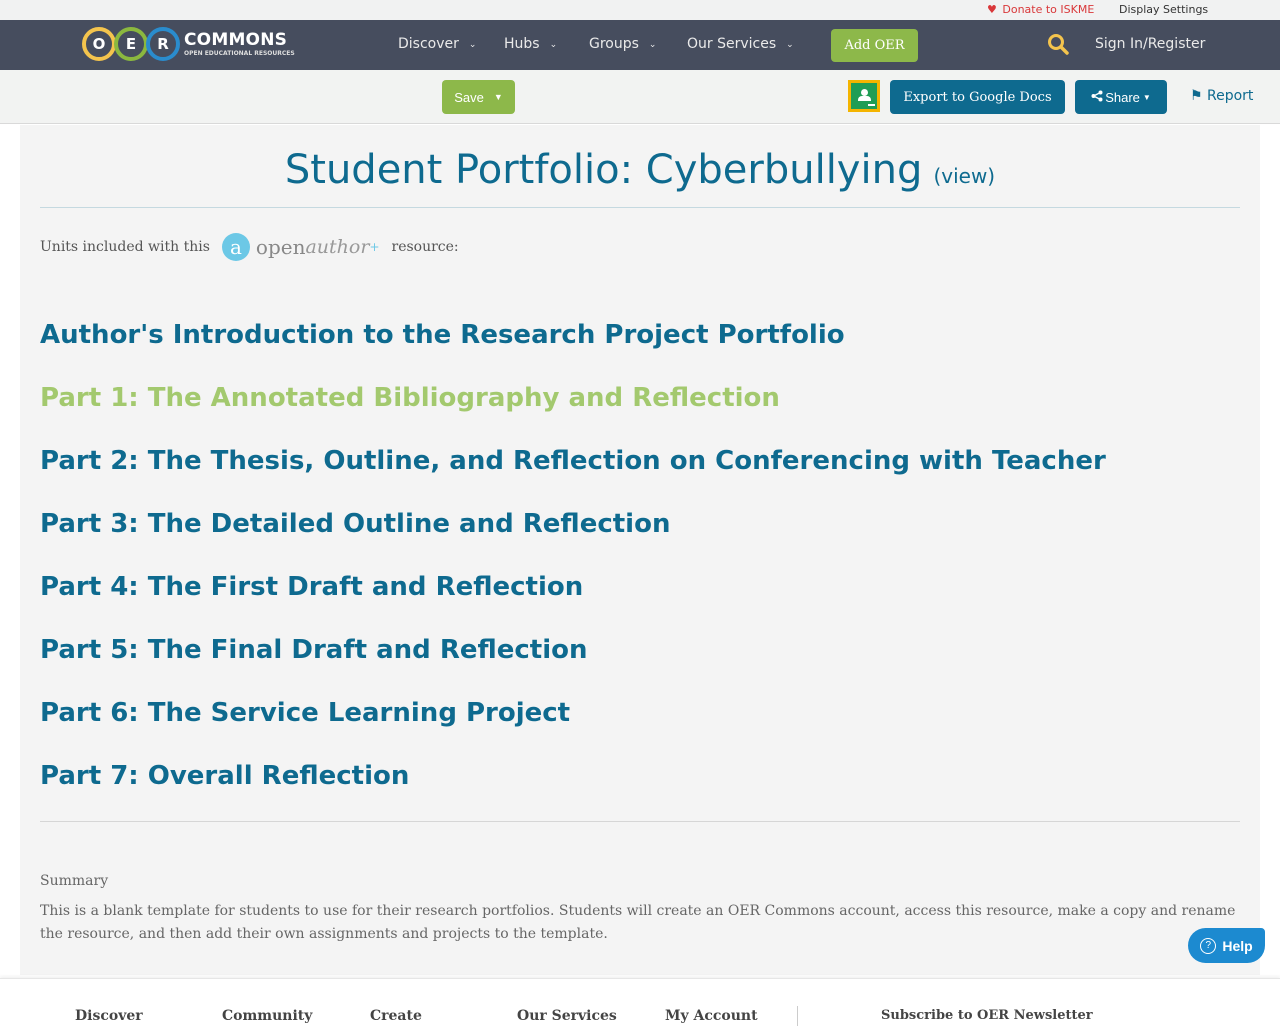  Describe the element at coordinates (469, 97) in the screenshot. I see `save-label: Save` at that location.